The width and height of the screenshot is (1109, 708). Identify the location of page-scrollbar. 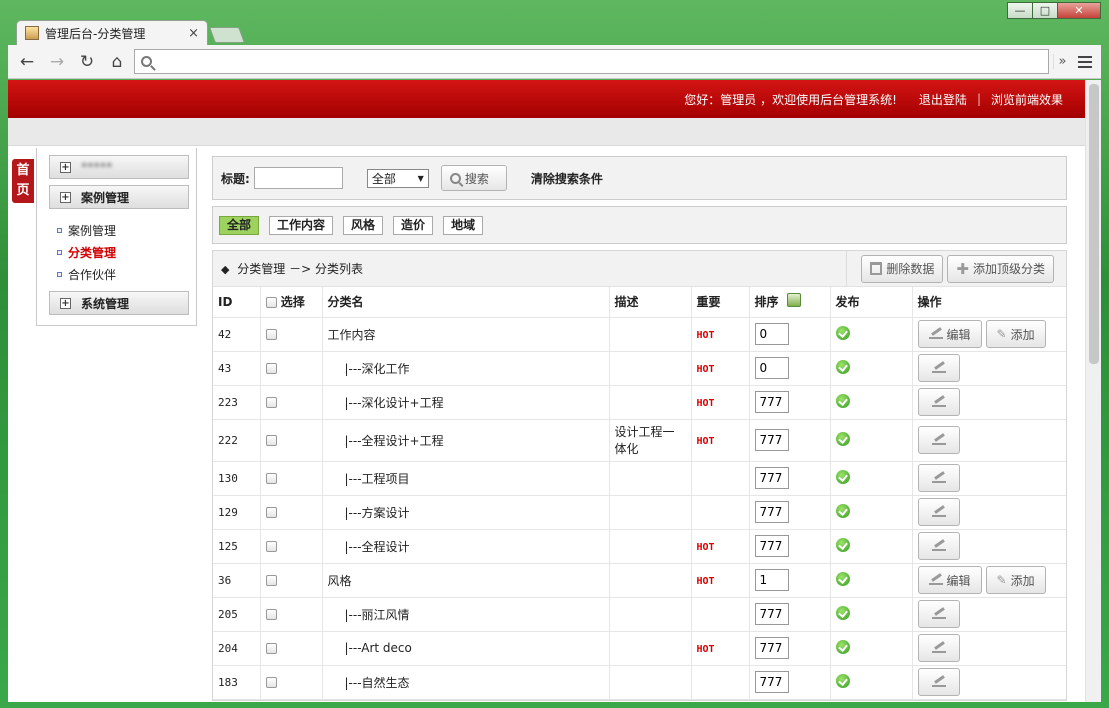
(1093, 391).